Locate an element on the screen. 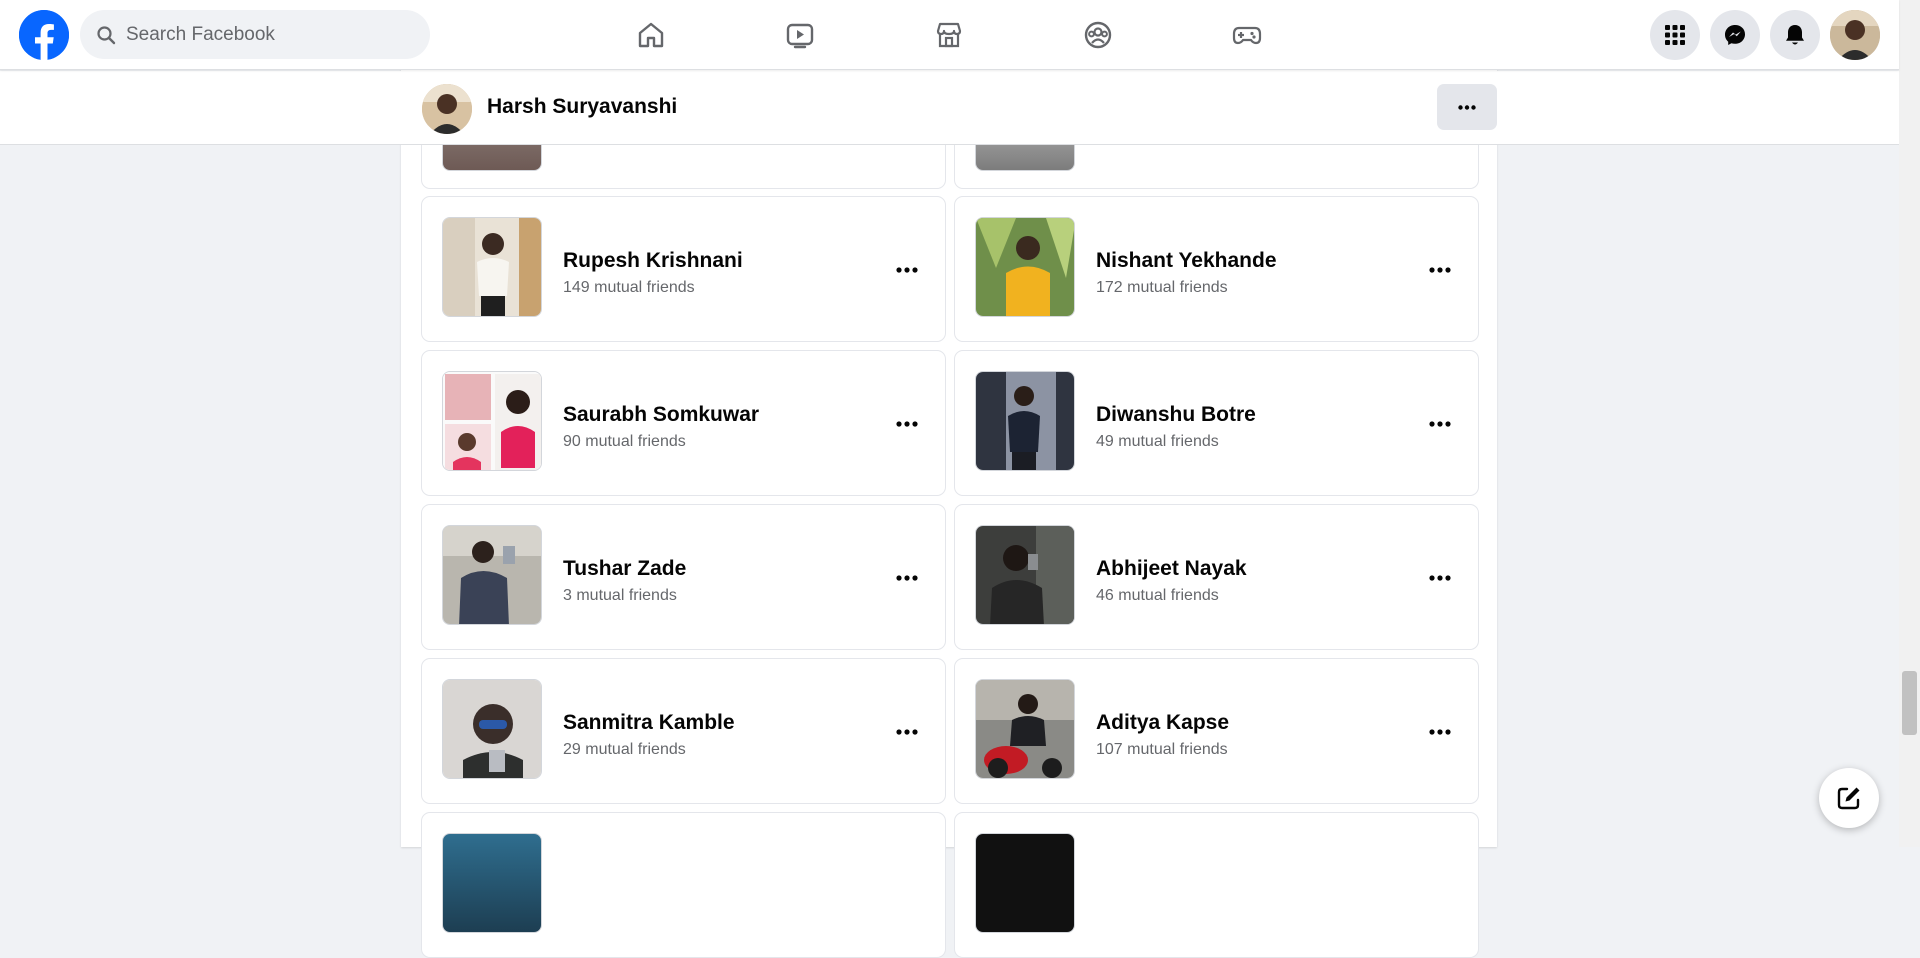 This screenshot has height=958, width=1920. friend-name: Rupesh Krishnani is located at coordinates (653, 261).